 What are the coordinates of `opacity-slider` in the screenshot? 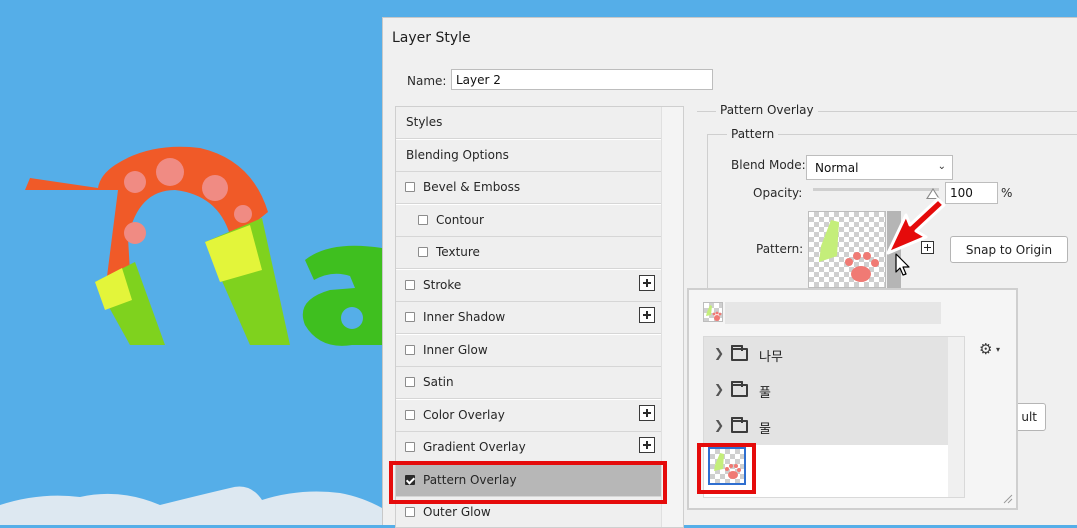 It's located at (876, 189).